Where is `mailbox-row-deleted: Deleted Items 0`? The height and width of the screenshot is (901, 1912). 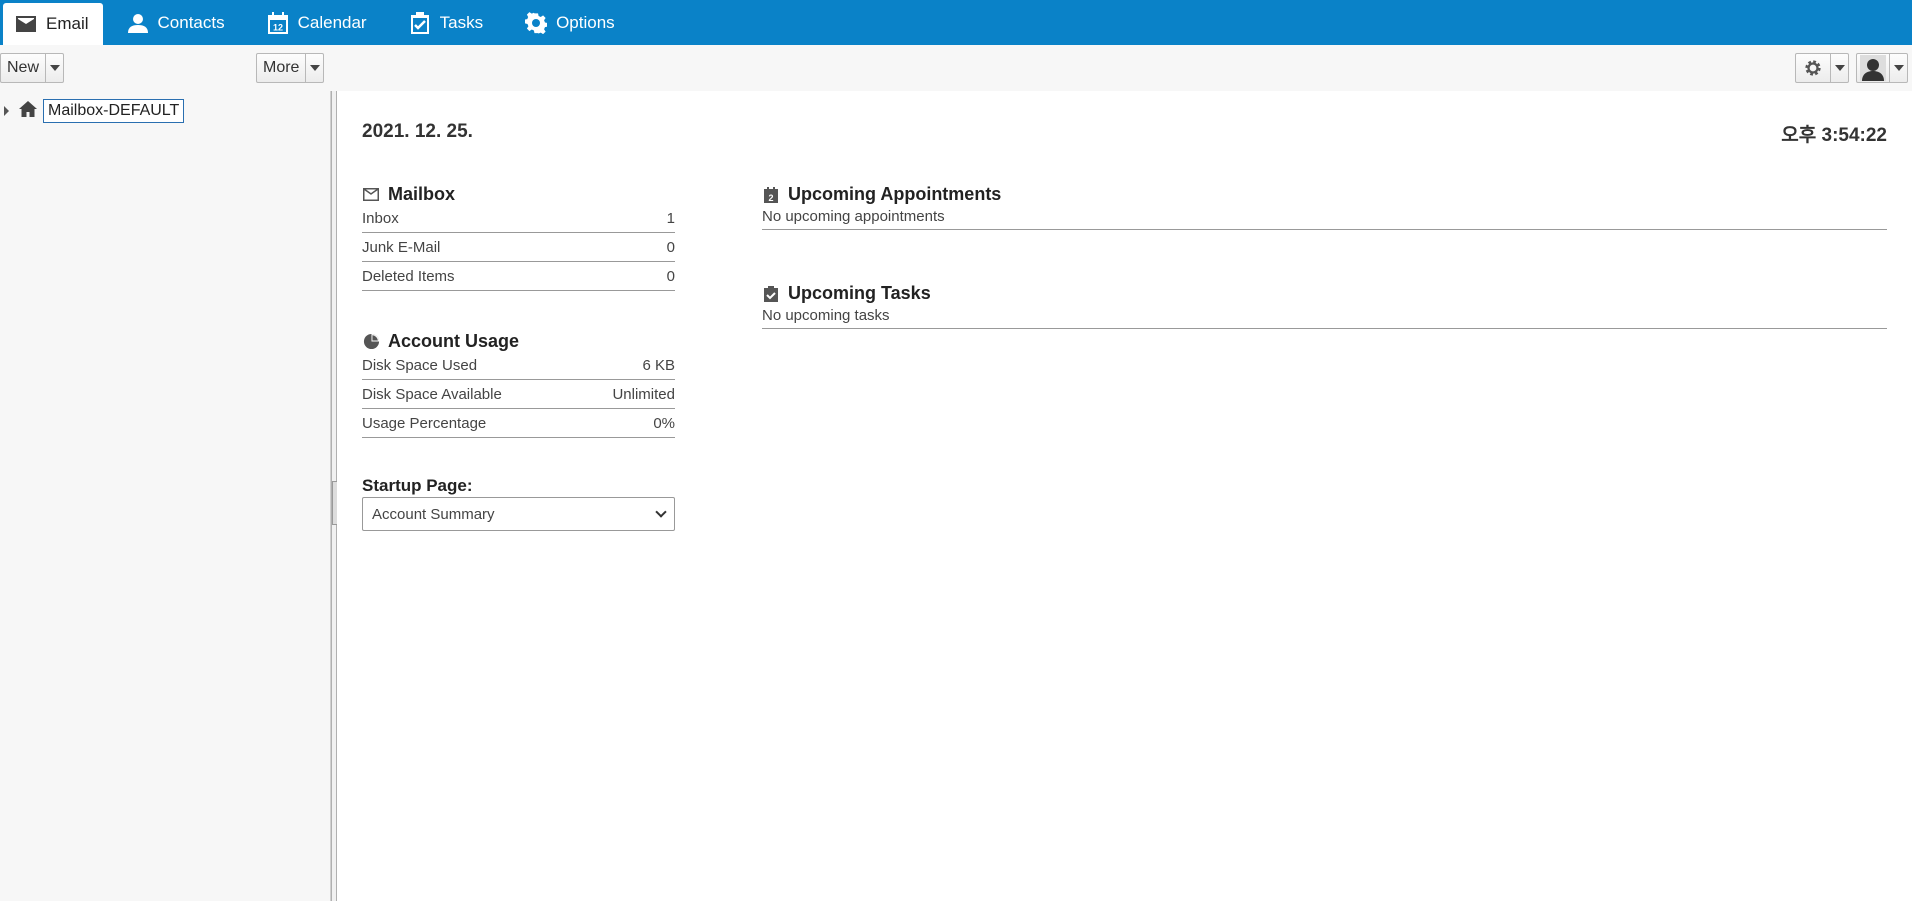 mailbox-row-deleted: Deleted Items 0 is located at coordinates (518, 276).